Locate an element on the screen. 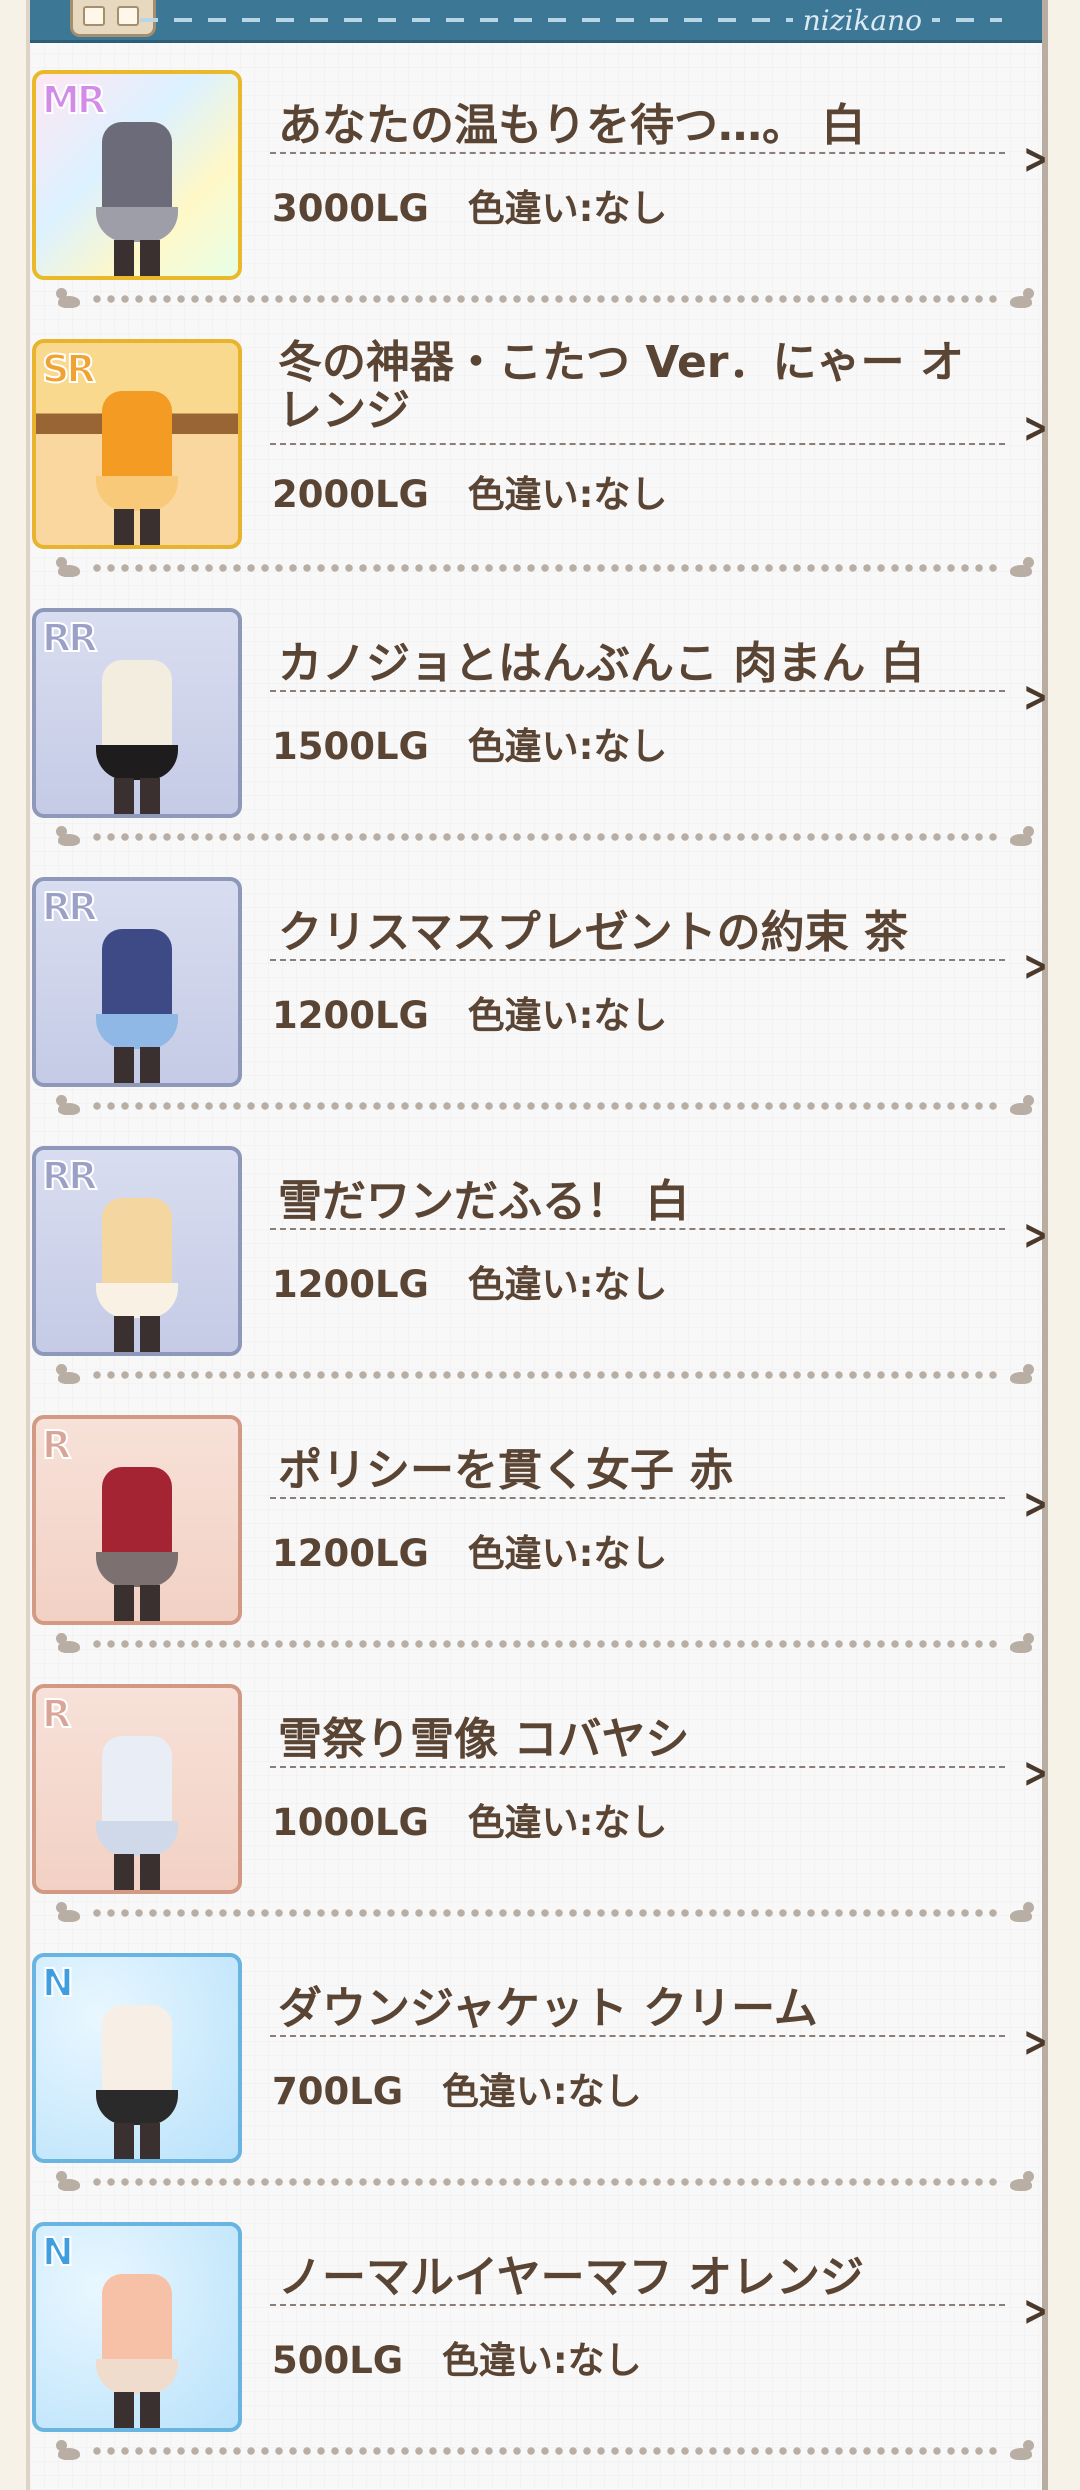  item-price: 3000LG is located at coordinates (350, 208).